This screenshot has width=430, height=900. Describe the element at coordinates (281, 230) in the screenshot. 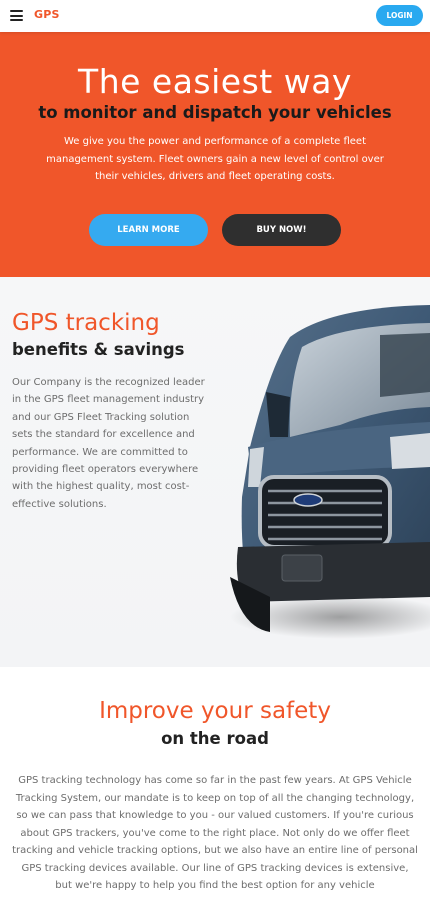

I see `buy-now-button: BUY NOW!` at that location.